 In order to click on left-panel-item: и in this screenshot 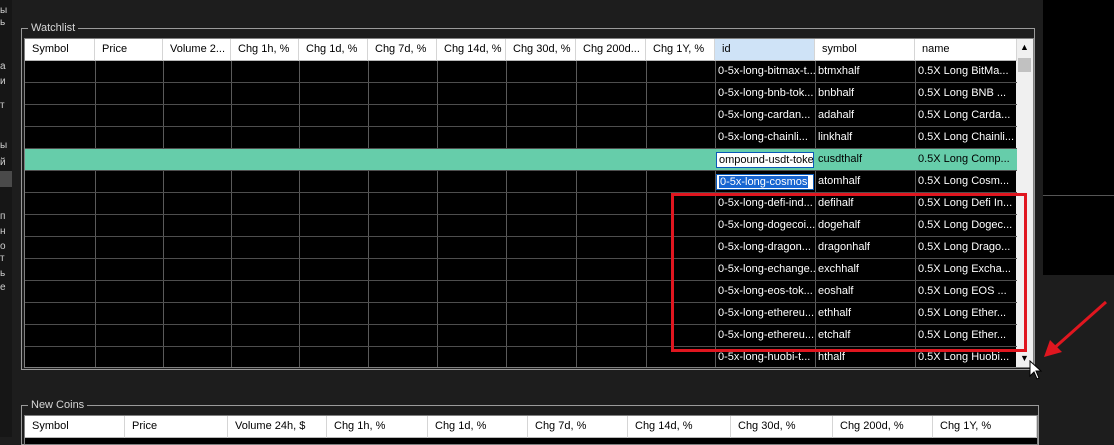, I will do `click(3, 81)`.